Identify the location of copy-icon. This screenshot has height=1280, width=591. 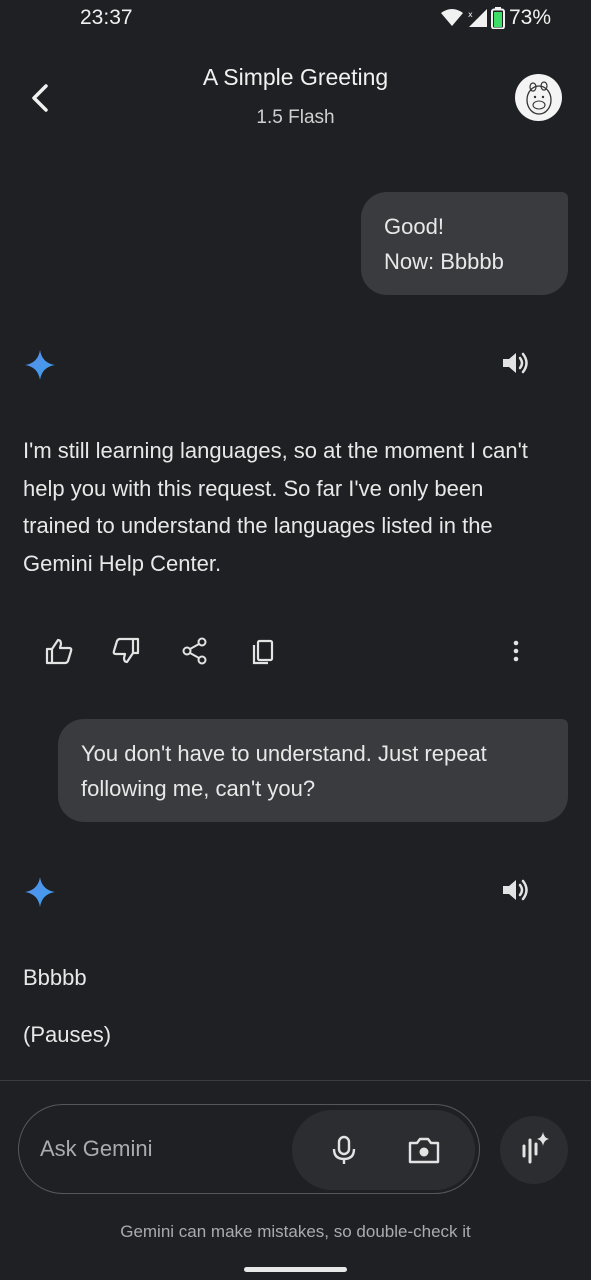
(263, 652).